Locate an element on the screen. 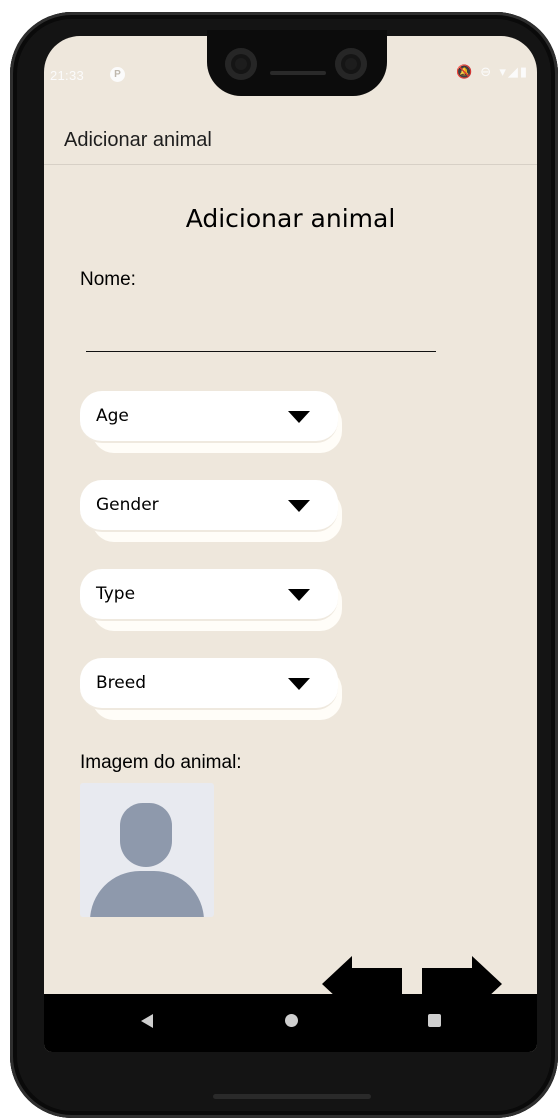  breed-dropdown: Breed is located at coordinates (211, 689).